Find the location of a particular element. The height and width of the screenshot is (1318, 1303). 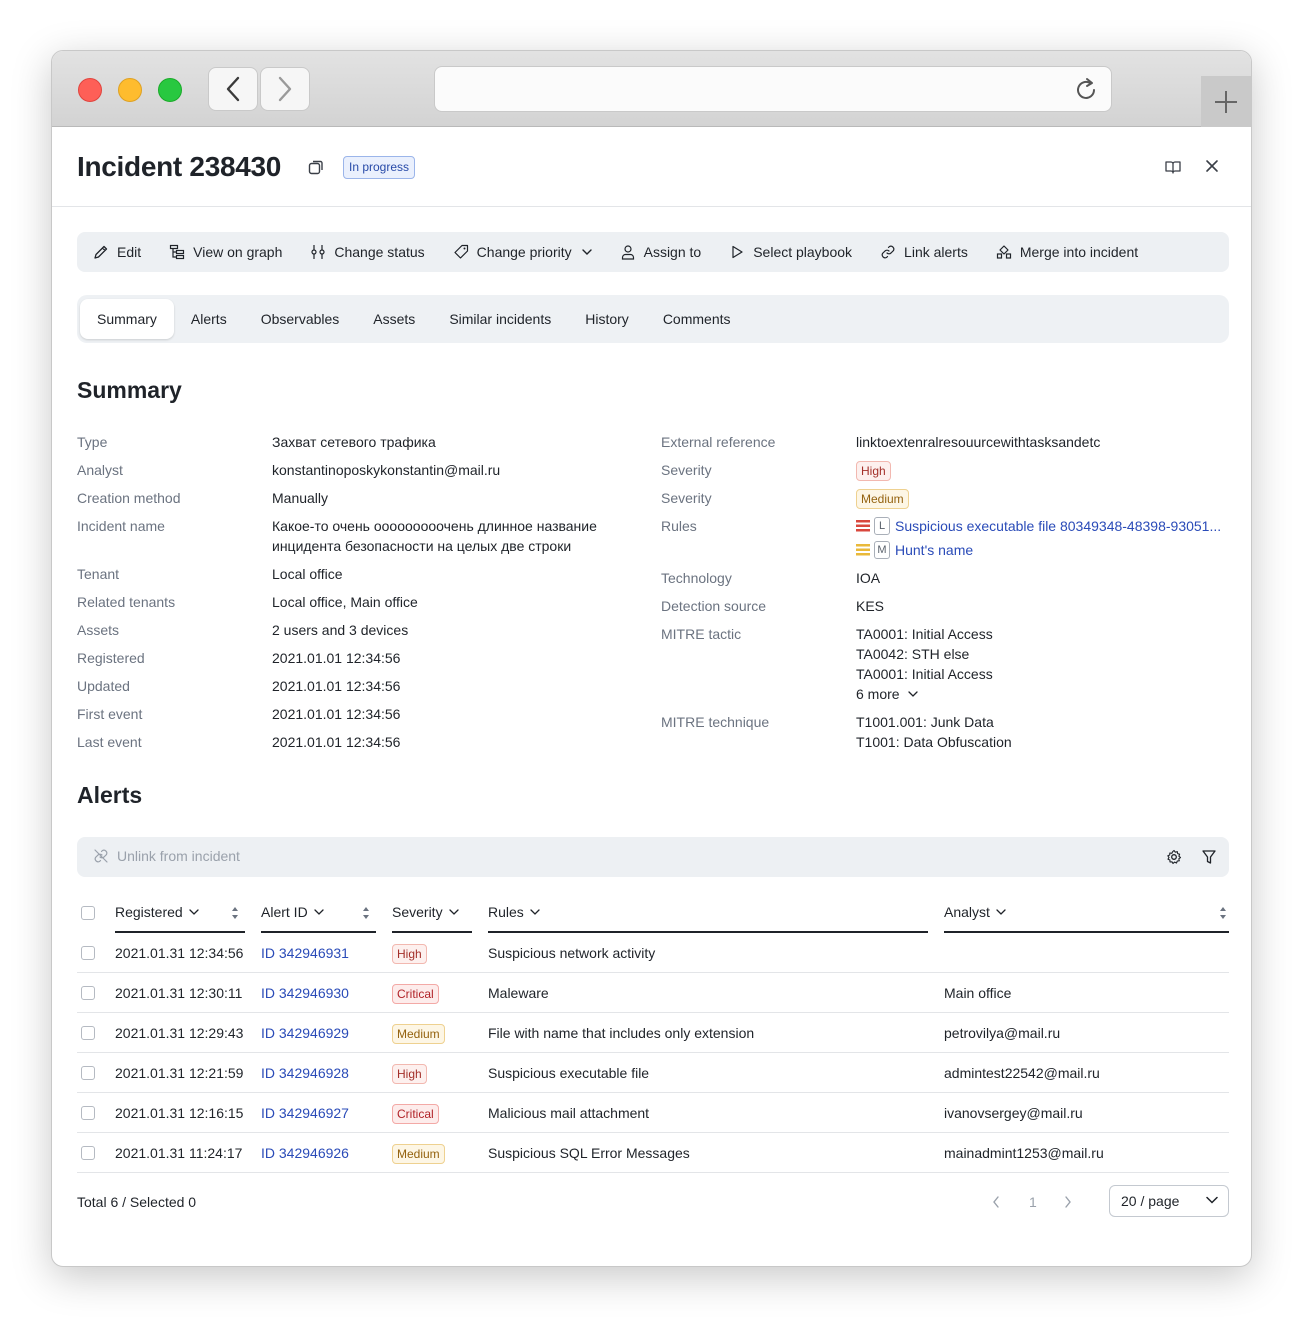

tab-similar-incidents: Similar incidents is located at coordinates (500, 319).